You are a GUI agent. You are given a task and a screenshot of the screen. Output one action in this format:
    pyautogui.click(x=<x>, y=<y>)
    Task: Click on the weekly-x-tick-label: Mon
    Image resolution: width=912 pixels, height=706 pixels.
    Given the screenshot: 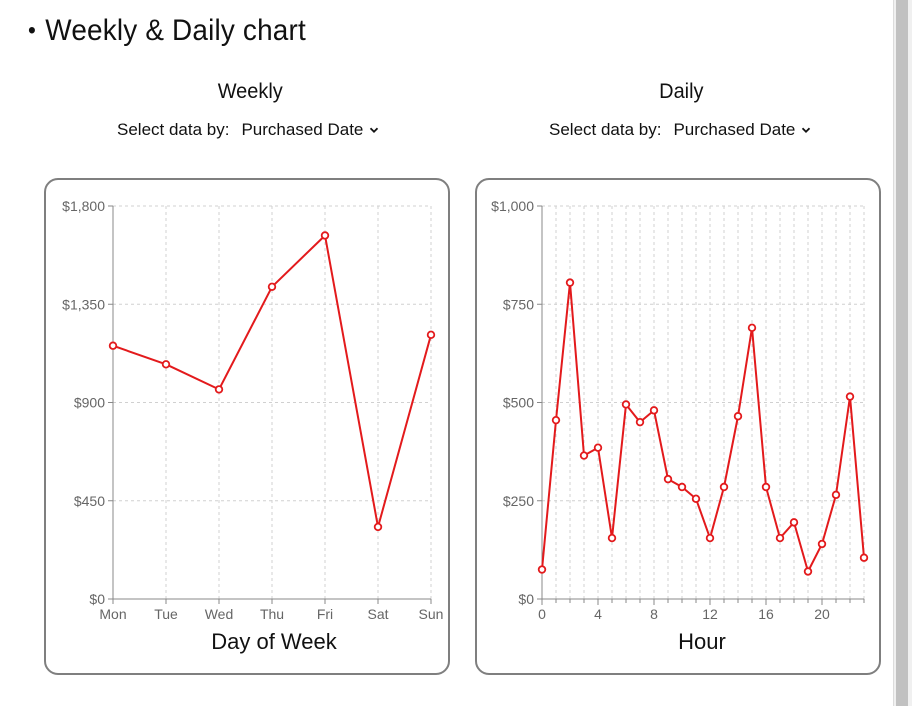 What is the action you would take?
    pyautogui.click(x=112, y=614)
    